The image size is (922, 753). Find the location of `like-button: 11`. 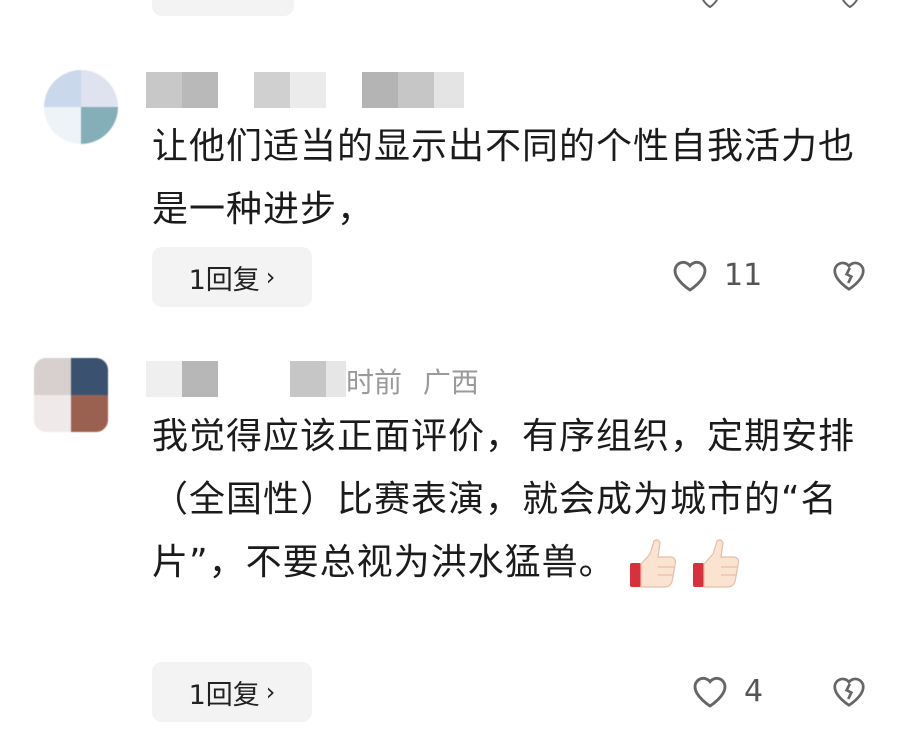

like-button: 11 is located at coordinates (716, 275).